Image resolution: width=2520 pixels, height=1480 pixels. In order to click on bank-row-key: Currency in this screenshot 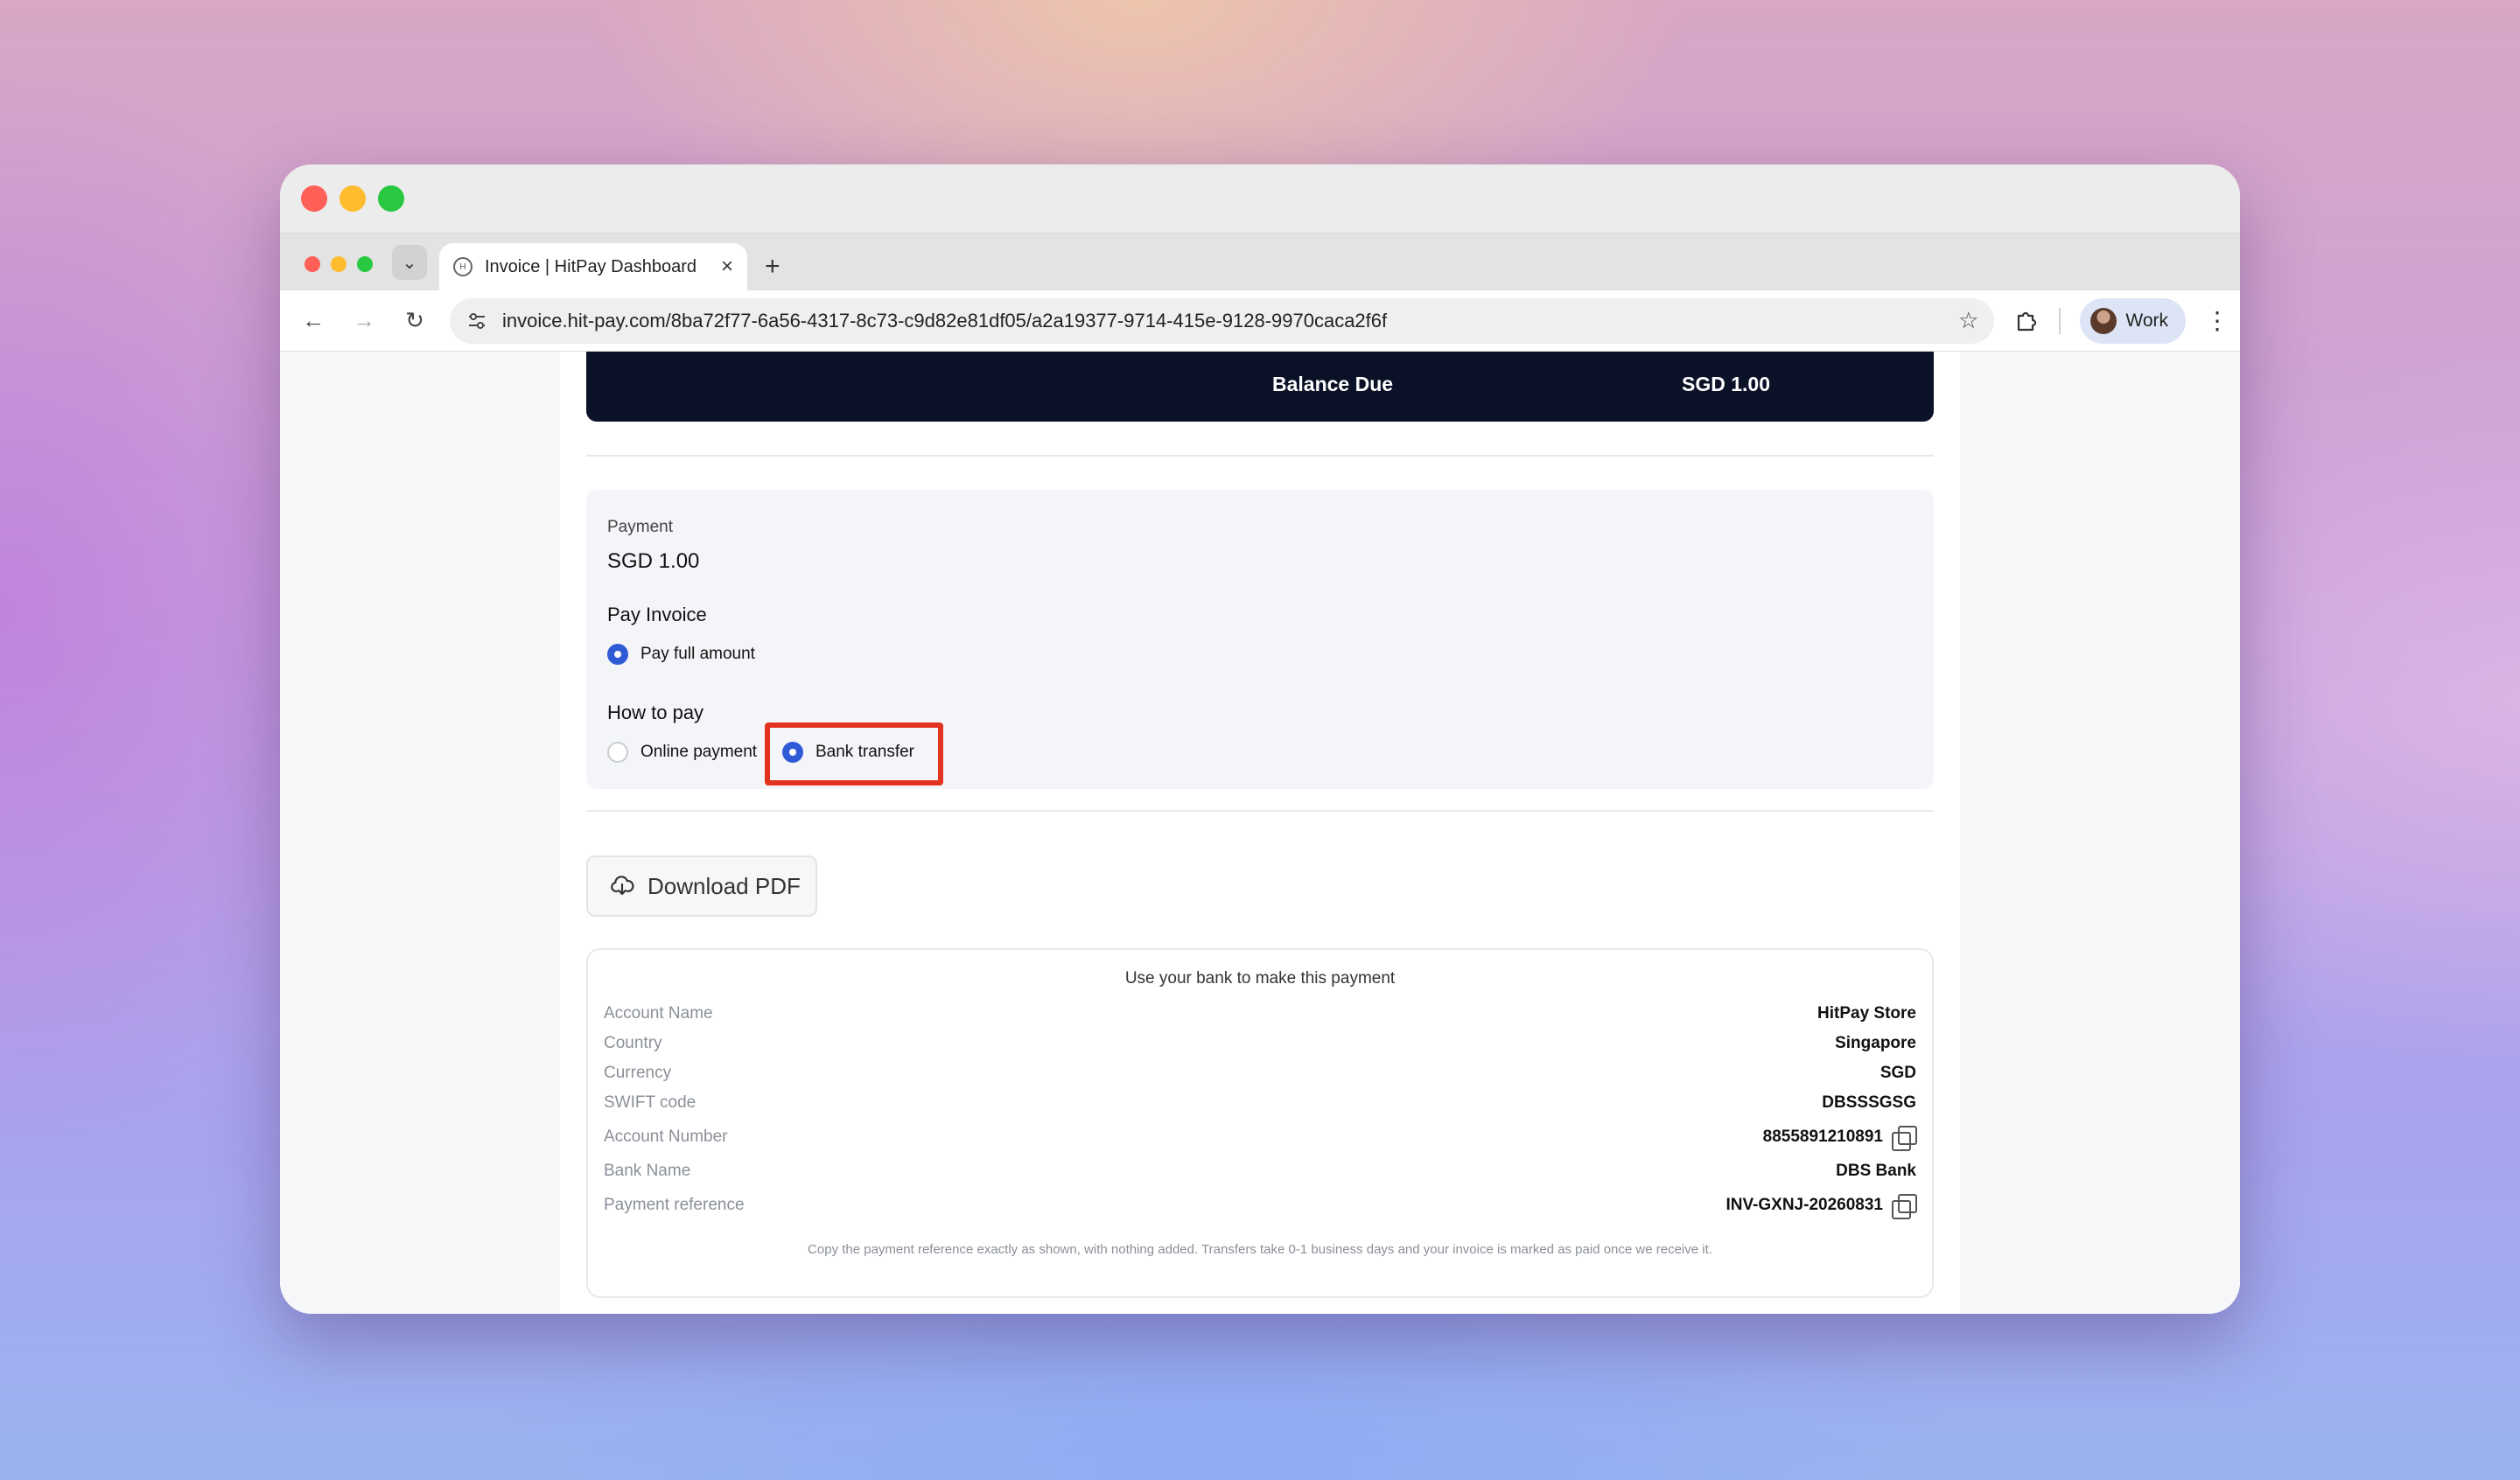, I will do `click(638, 1073)`.